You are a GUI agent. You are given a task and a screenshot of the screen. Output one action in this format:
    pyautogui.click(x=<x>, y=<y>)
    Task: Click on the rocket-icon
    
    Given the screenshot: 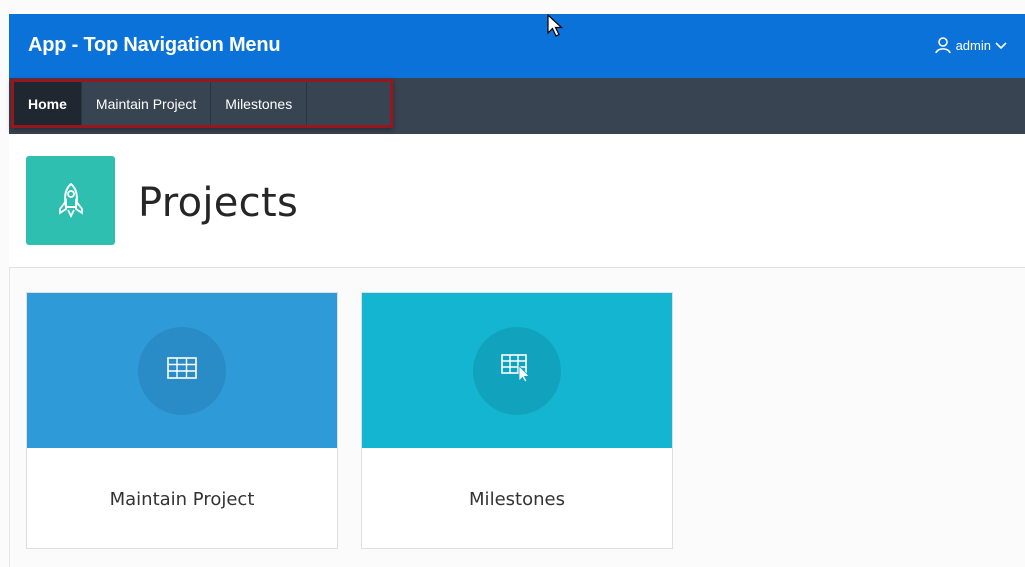 What is the action you would take?
    pyautogui.click(x=70, y=200)
    